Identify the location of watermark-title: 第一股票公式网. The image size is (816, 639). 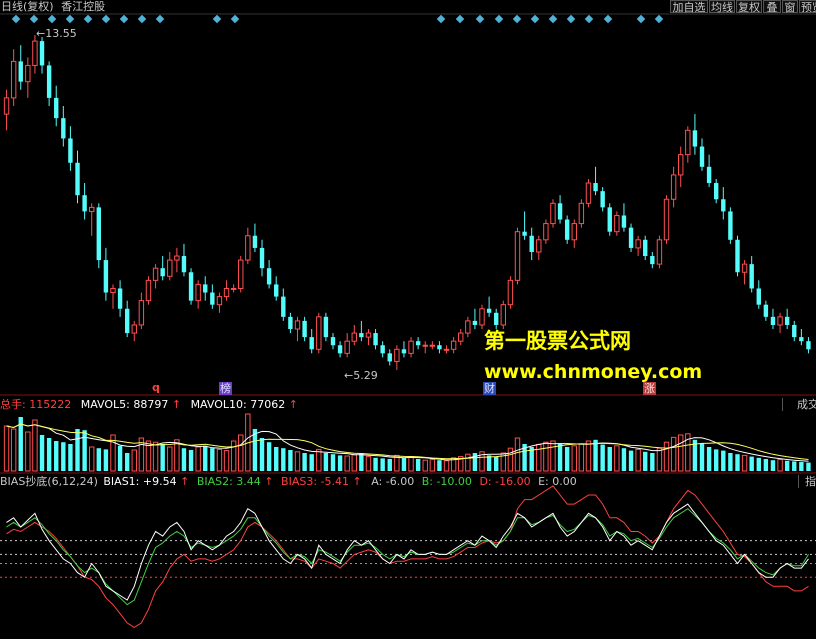
(557, 341).